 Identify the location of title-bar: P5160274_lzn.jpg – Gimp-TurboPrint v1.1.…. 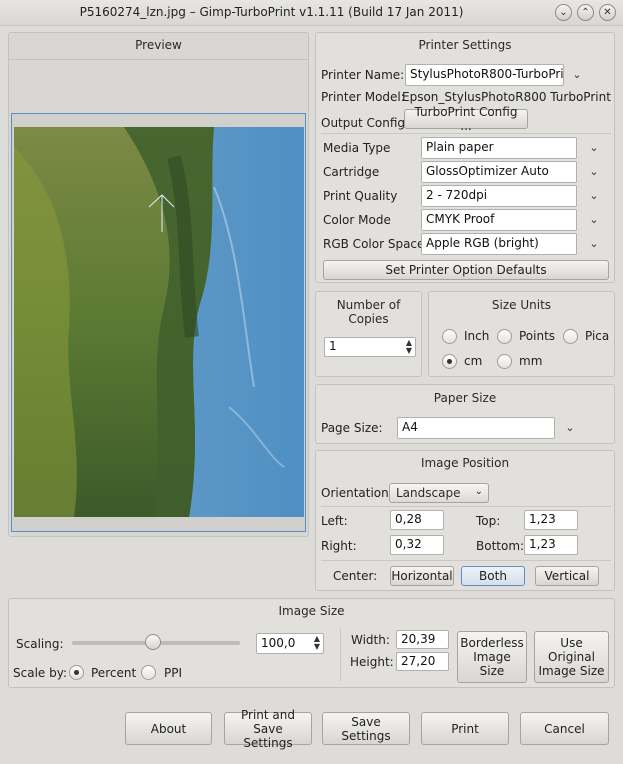
(311, 13).